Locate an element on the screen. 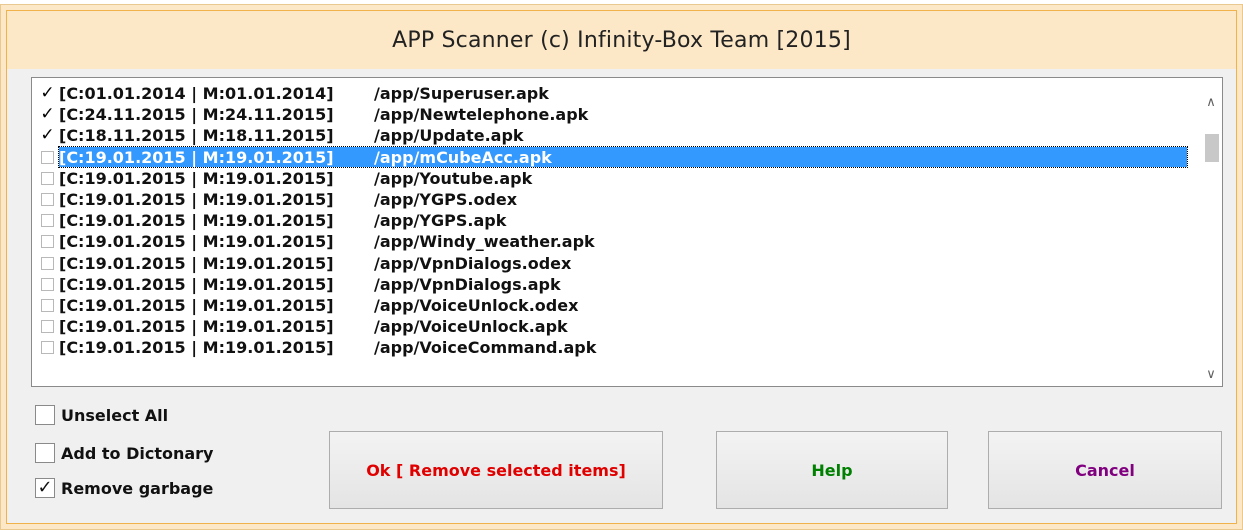  list-item-date: [C:24.11.2015 | M:24.11.2015] is located at coordinates (196, 115).